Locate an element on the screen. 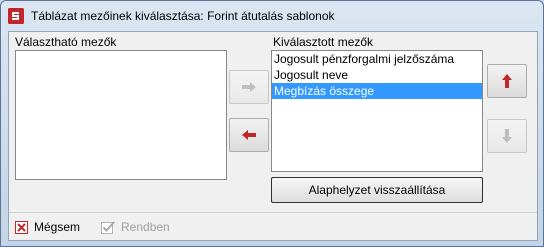 This screenshot has height=247, width=544. move-down-button is located at coordinates (507, 136).